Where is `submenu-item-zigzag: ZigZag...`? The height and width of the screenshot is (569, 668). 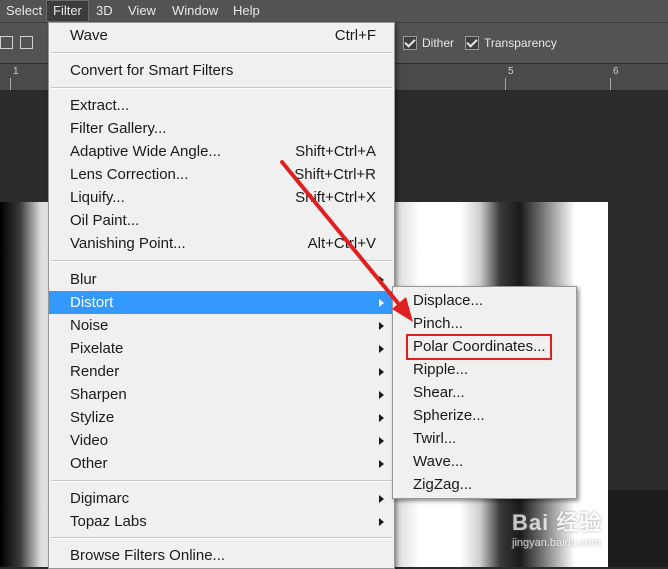 submenu-item-zigzag: ZigZag... is located at coordinates (484, 484).